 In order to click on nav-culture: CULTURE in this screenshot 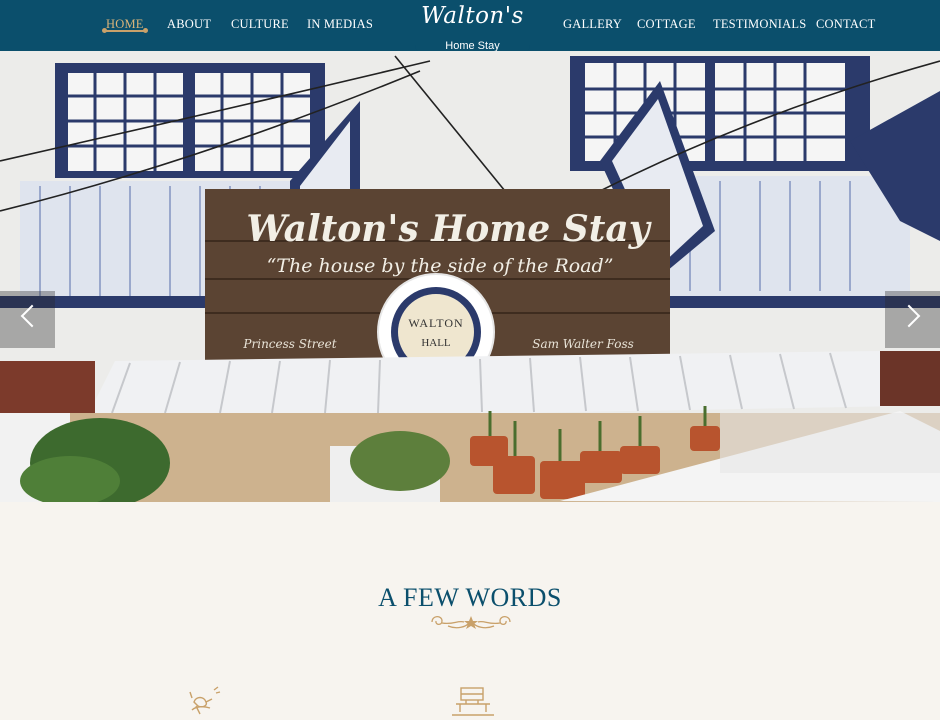, I will do `click(260, 25)`.